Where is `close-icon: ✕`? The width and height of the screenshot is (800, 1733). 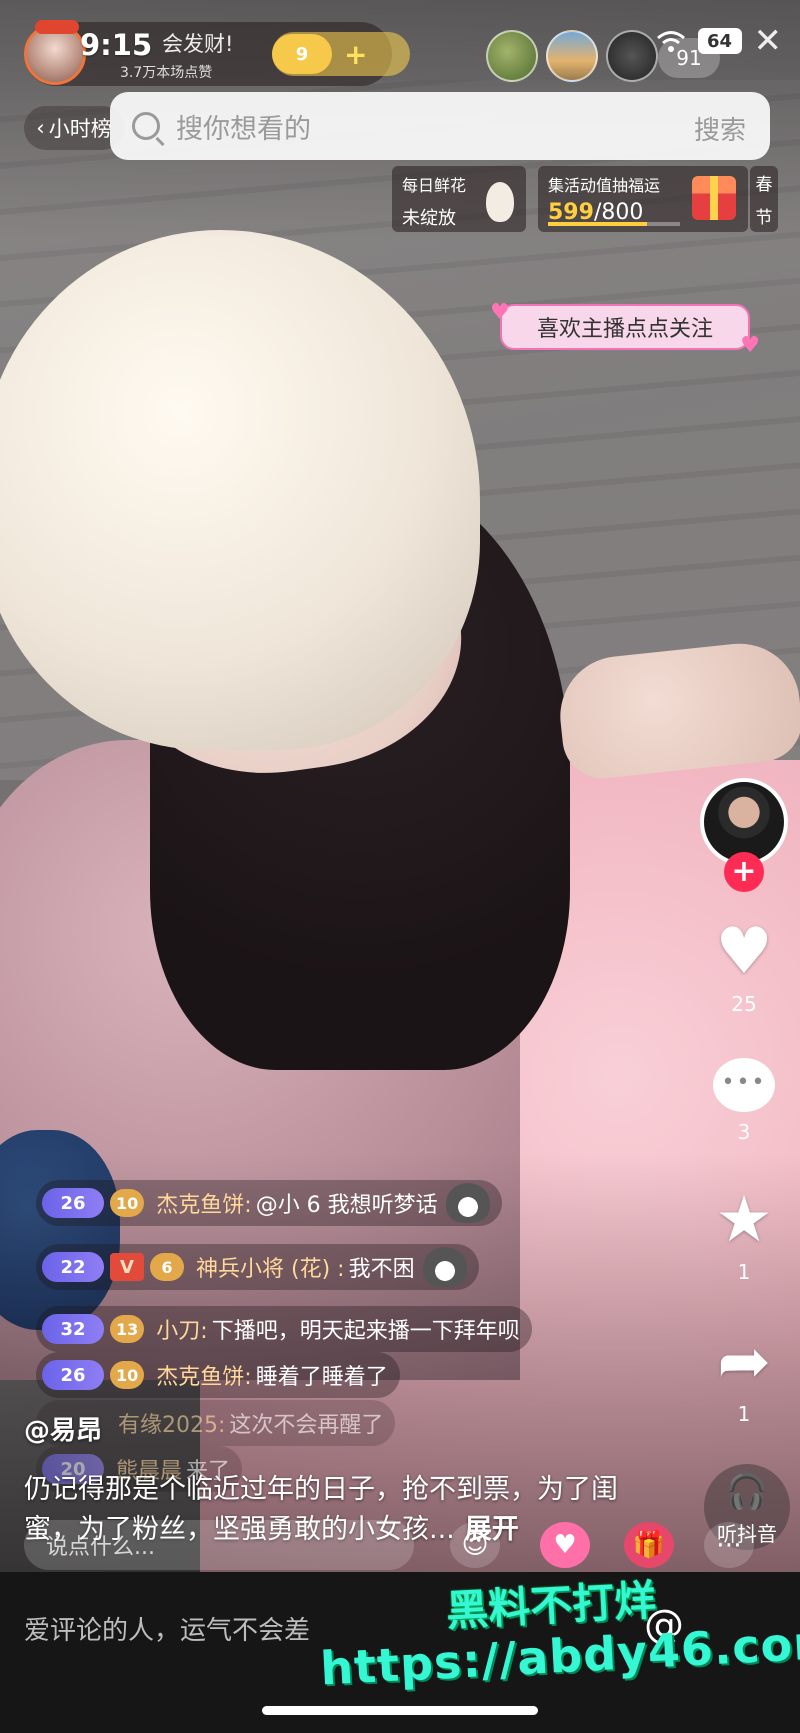 close-icon: ✕ is located at coordinates (768, 41).